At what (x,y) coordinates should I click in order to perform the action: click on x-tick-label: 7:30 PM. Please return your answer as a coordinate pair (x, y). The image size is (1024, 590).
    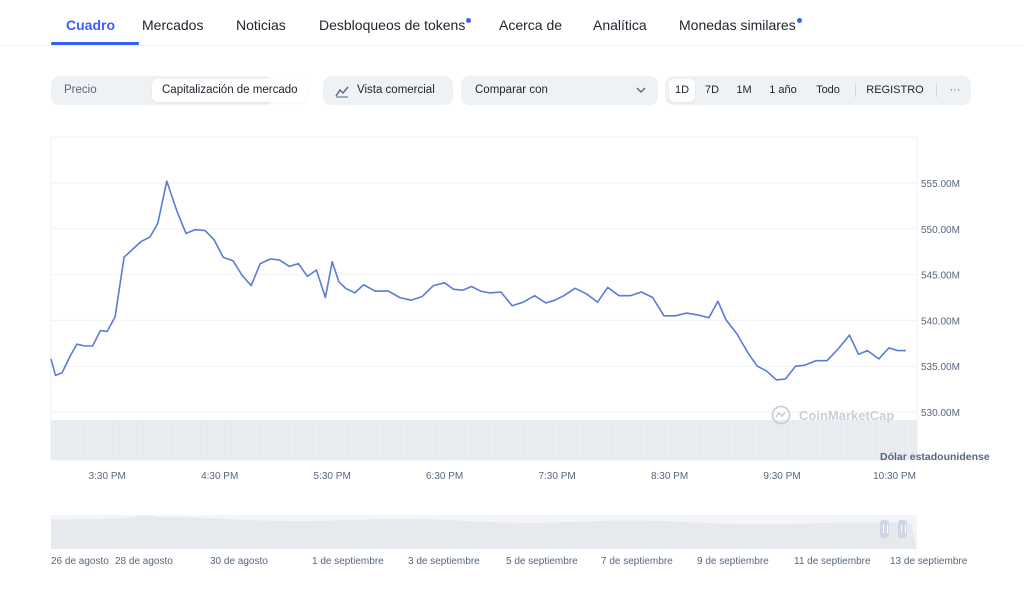
    Looking at the image, I should click on (556, 476).